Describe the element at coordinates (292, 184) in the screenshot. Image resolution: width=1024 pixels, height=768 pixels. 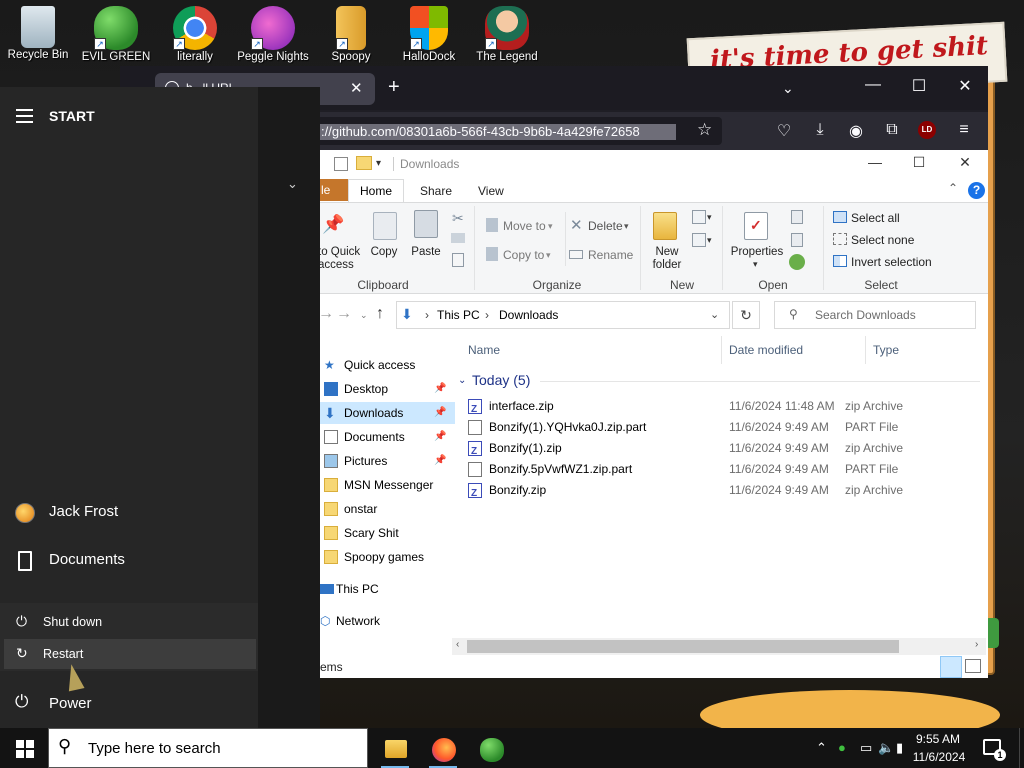
I see `chevron-down-icon: ⌄` at that location.